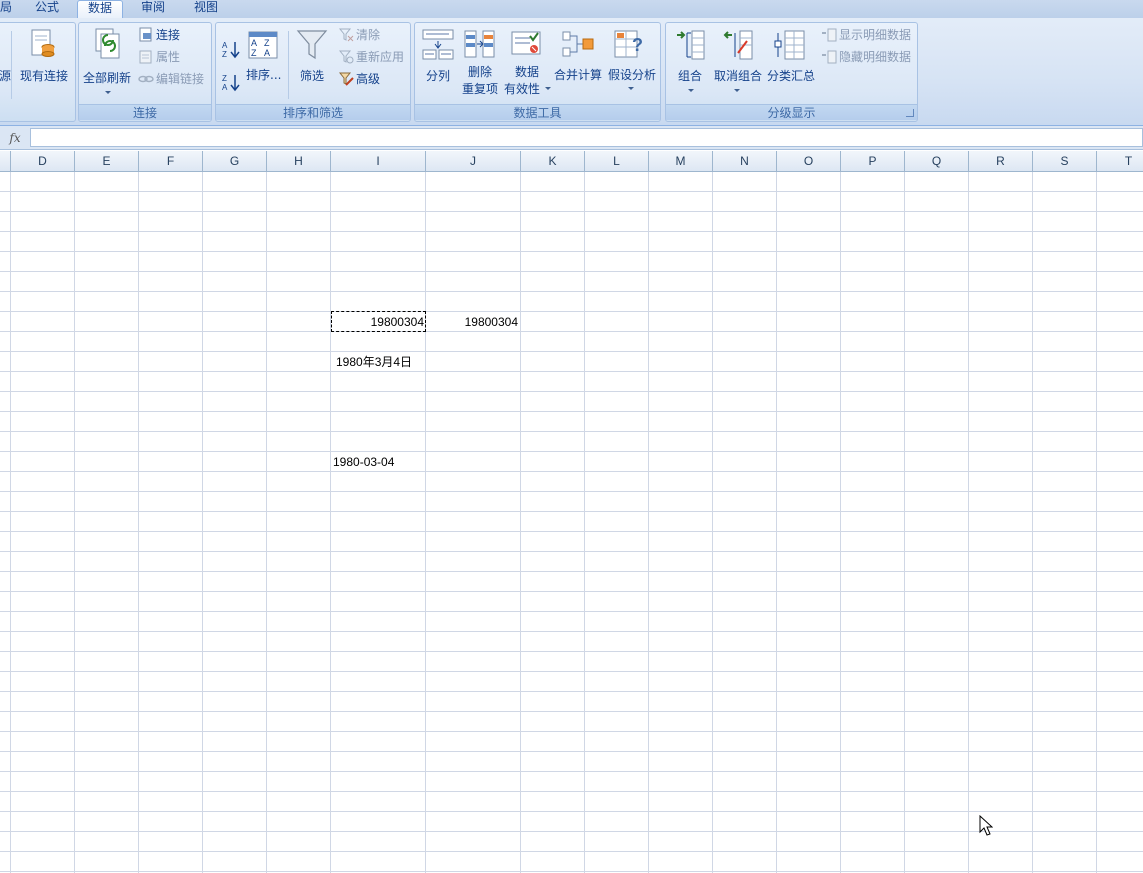 The width and height of the screenshot is (1143, 873). I want to click on column-header-o: O, so click(809, 161).